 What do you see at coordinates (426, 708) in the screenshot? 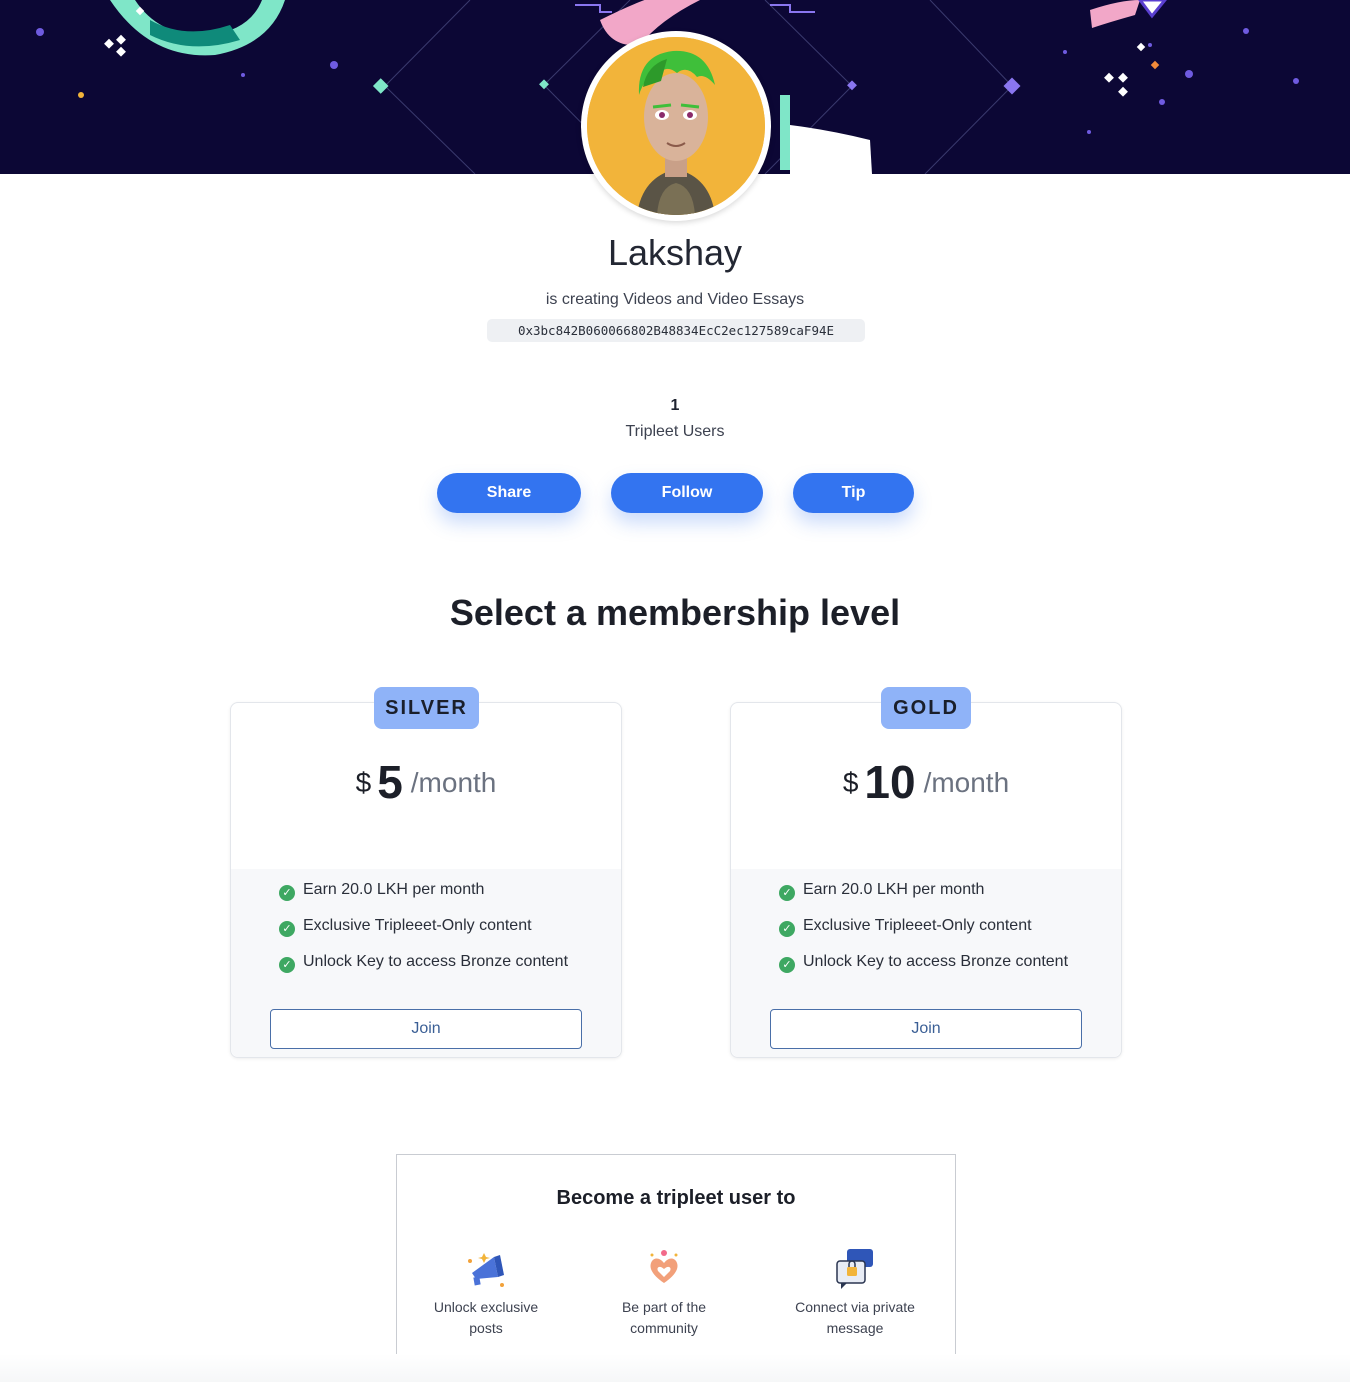
I see `tier-badge-silver: SILVER` at bounding box center [426, 708].